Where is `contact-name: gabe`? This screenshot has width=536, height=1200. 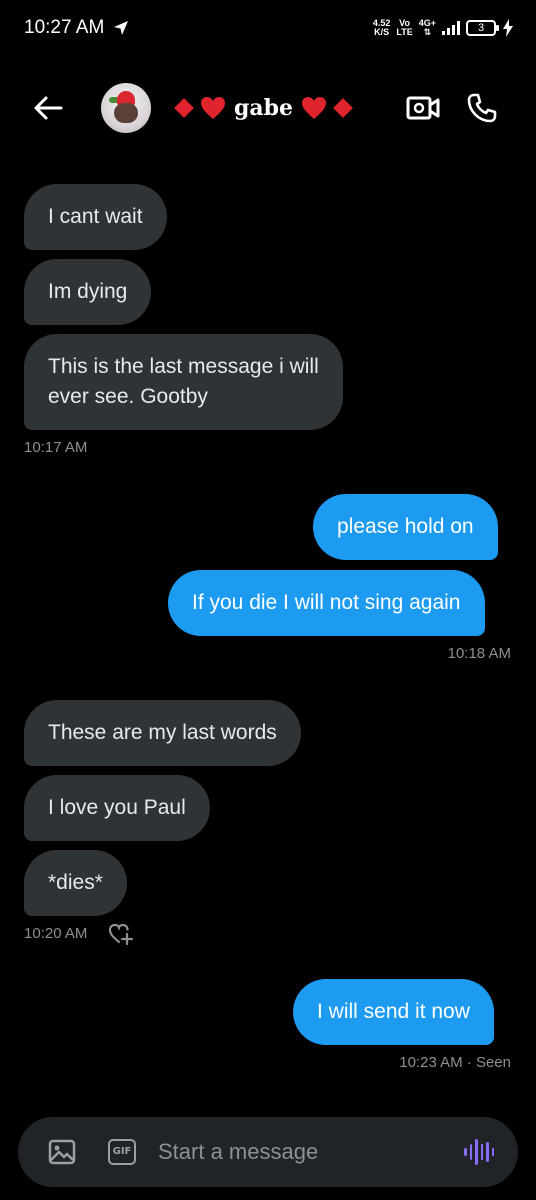 contact-name: gabe is located at coordinates (264, 108).